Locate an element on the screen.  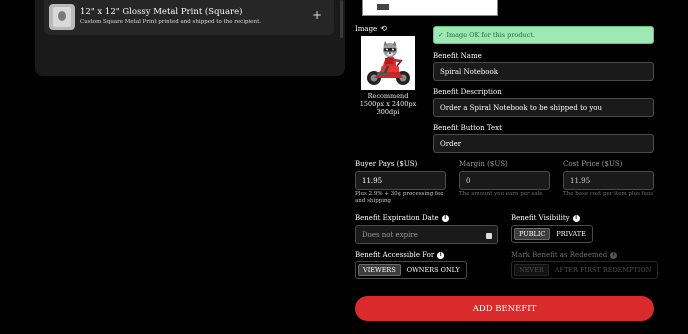
accessible-for-label-text: Benefit Accessible For is located at coordinates (395, 255).